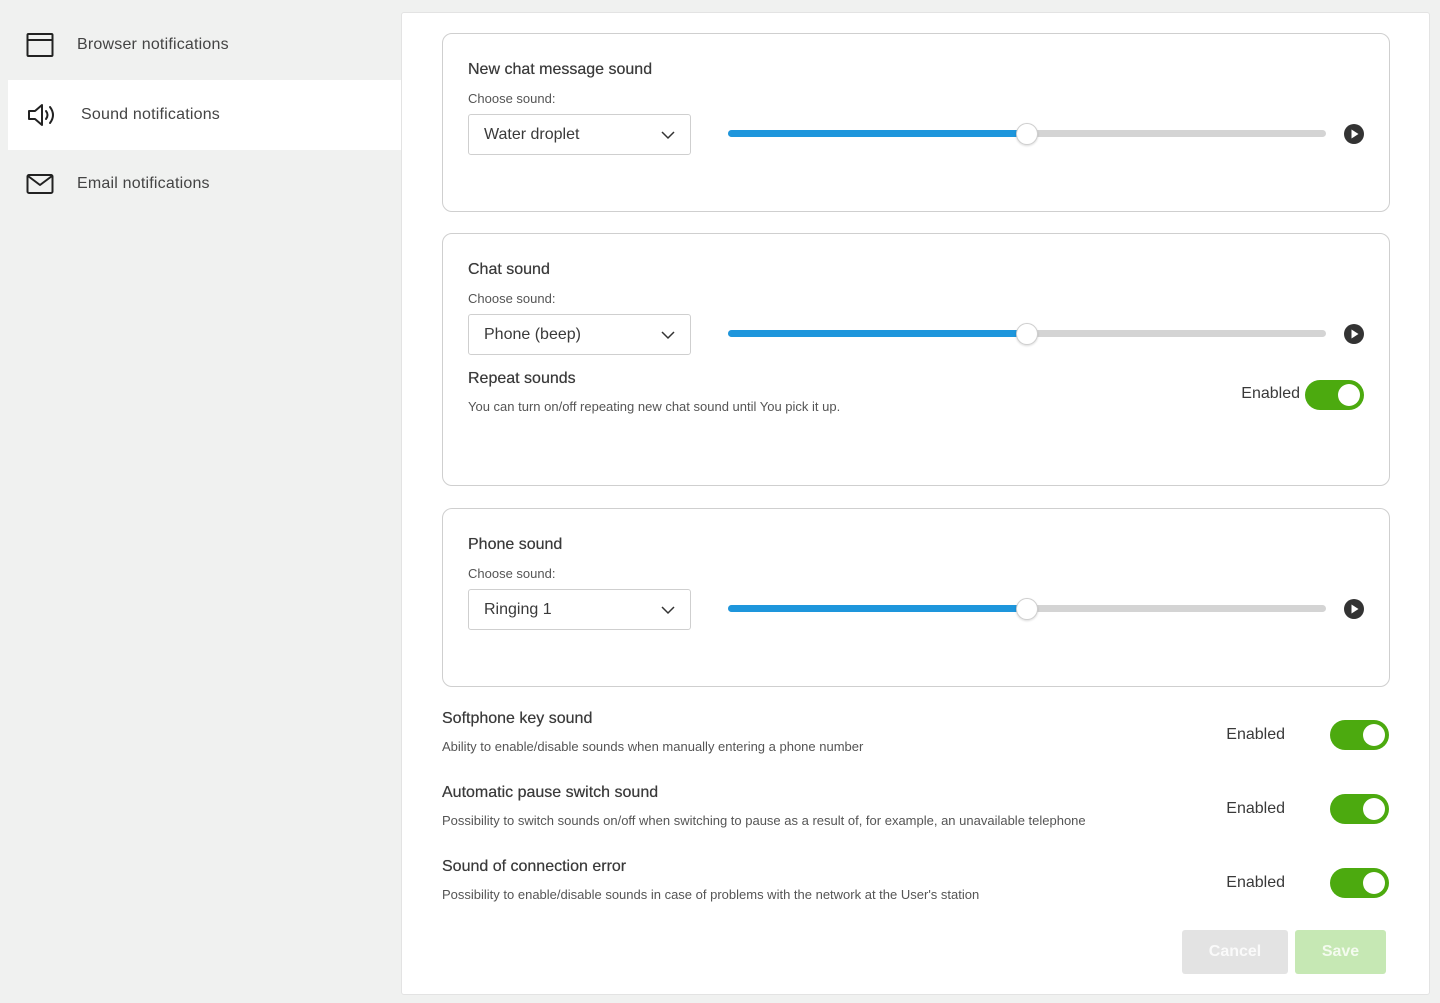  I want to click on sound-select: Phone (beep), so click(579, 334).